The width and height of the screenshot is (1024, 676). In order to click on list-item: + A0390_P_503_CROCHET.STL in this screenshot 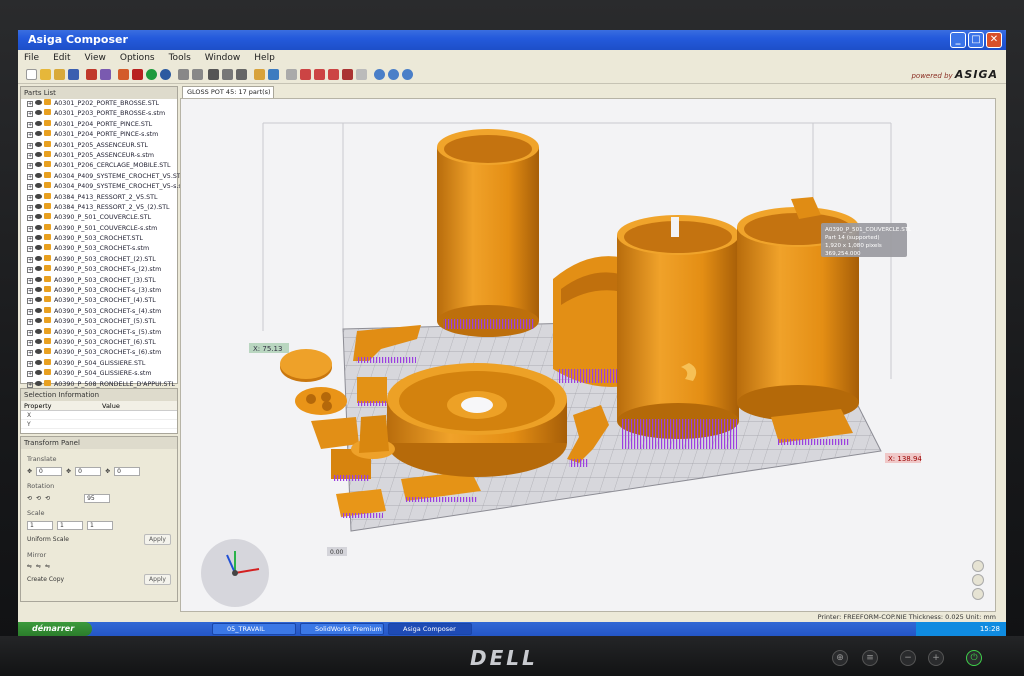, I will do `click(99, 239)`.